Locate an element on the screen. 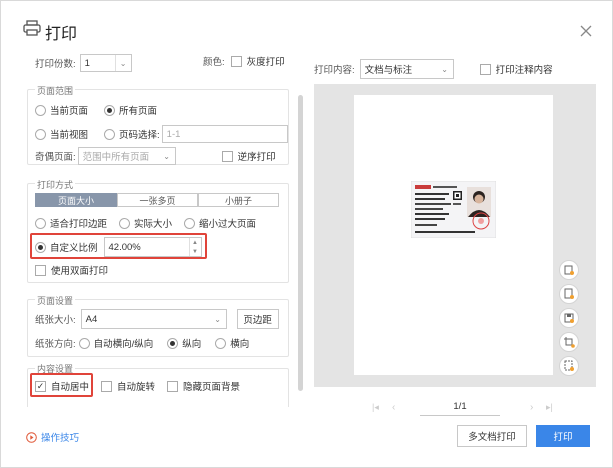 The image size is (613, 468). print-content-label: 打印内容: is located at coordinates (334, 70).